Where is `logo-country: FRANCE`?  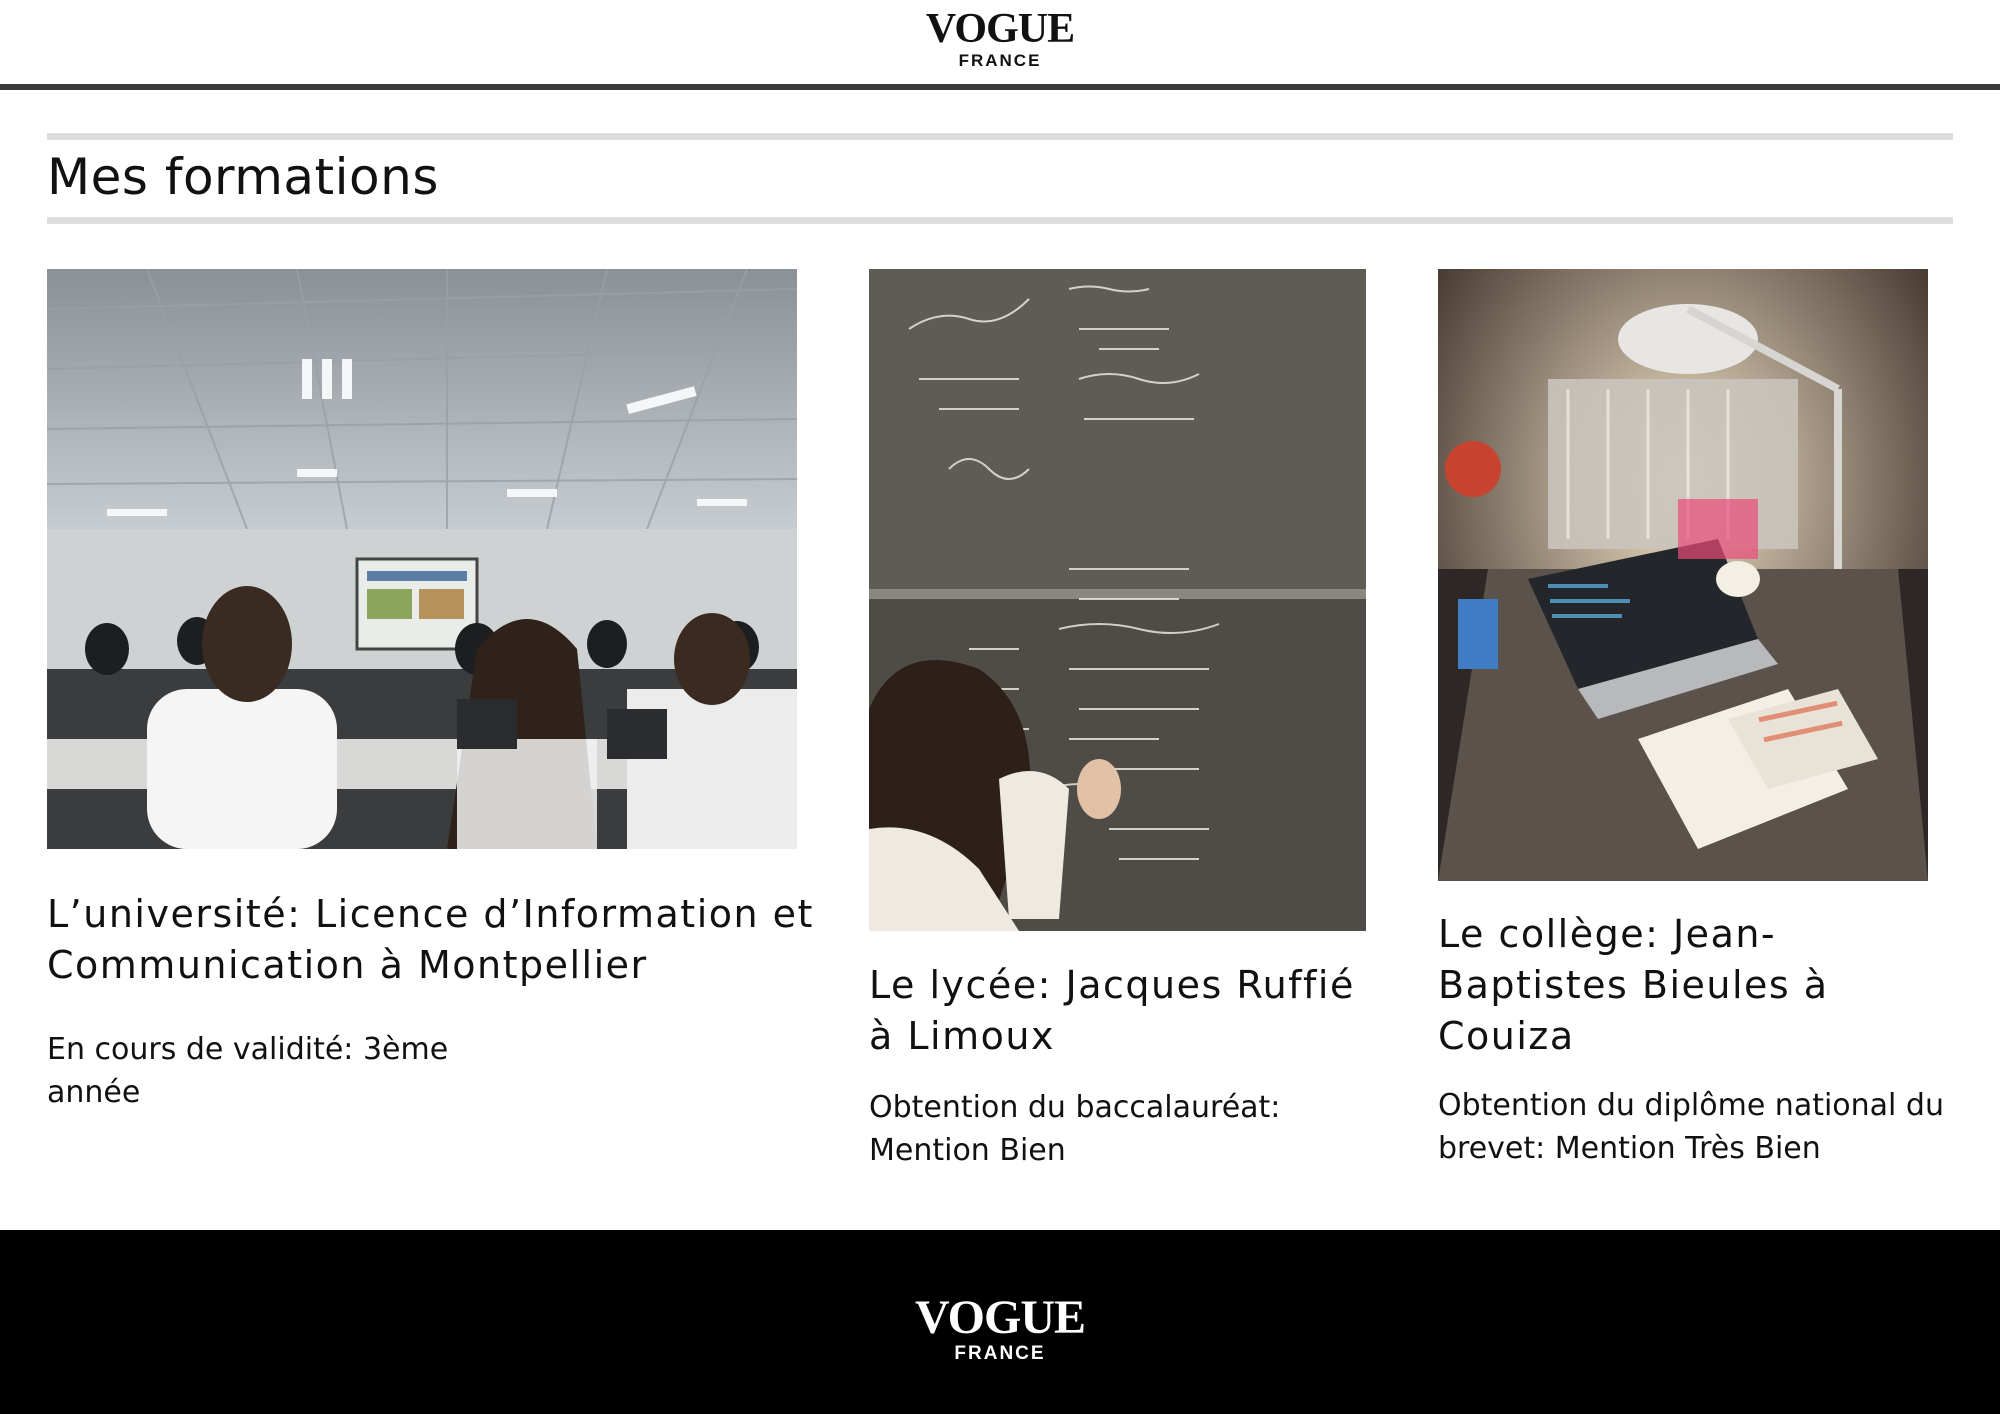 logo-country: FRANCE is located at coordinates (1000, 60).